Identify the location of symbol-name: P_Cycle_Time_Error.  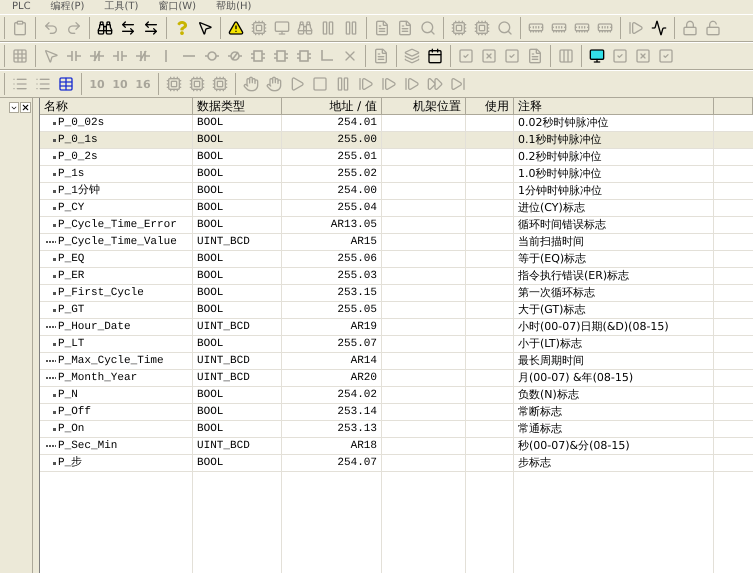
(117, 225).